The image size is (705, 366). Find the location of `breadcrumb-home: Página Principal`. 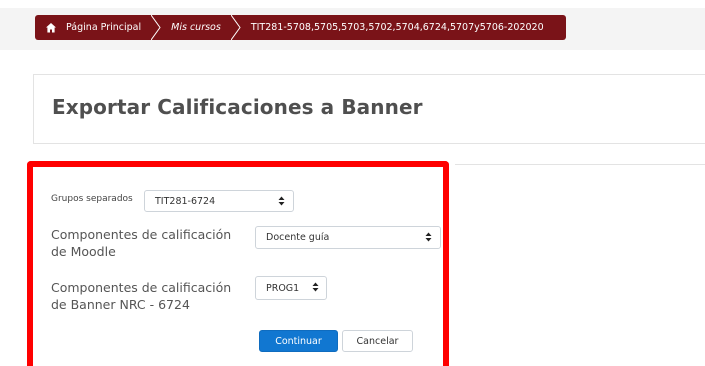

breadcrumb-home: Página Principal is located at coordinates (93, 27).